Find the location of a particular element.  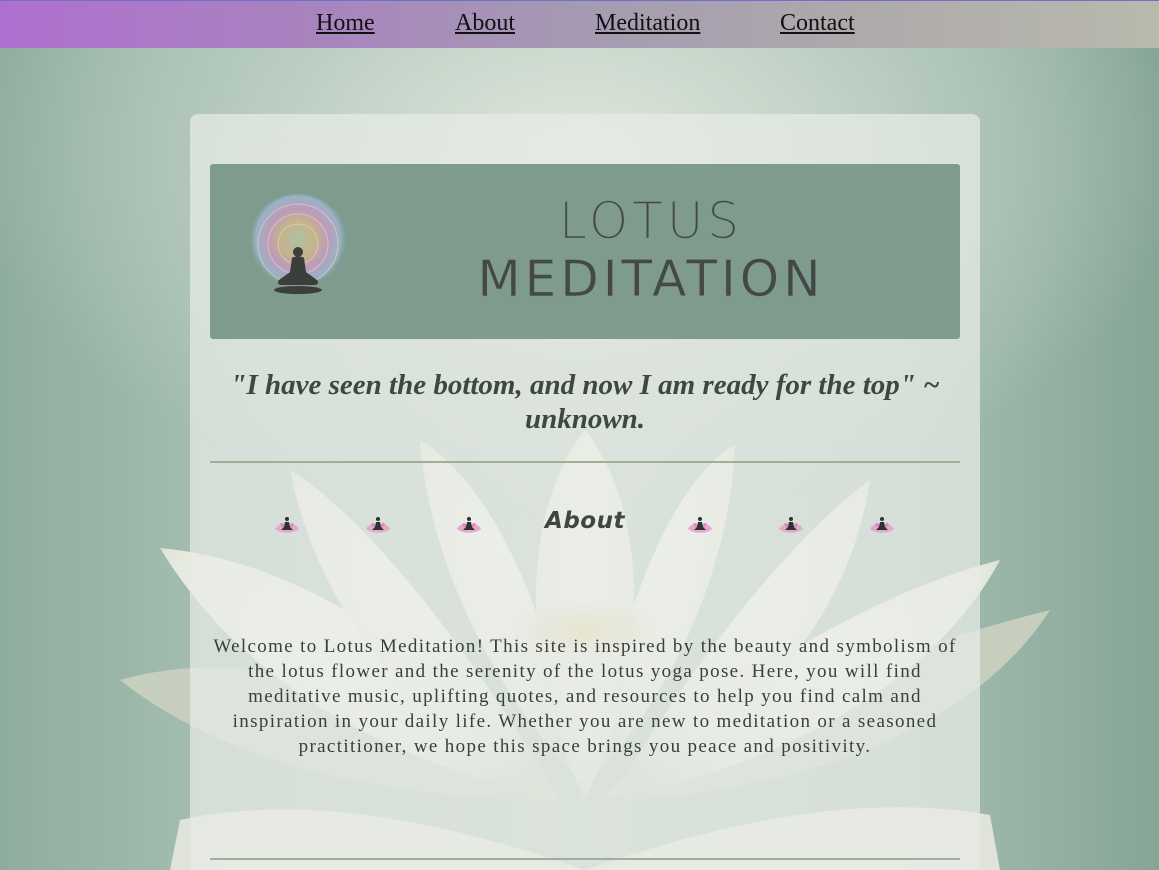

meditating-figure-mandala-icon is located at coordinates (298, 244).